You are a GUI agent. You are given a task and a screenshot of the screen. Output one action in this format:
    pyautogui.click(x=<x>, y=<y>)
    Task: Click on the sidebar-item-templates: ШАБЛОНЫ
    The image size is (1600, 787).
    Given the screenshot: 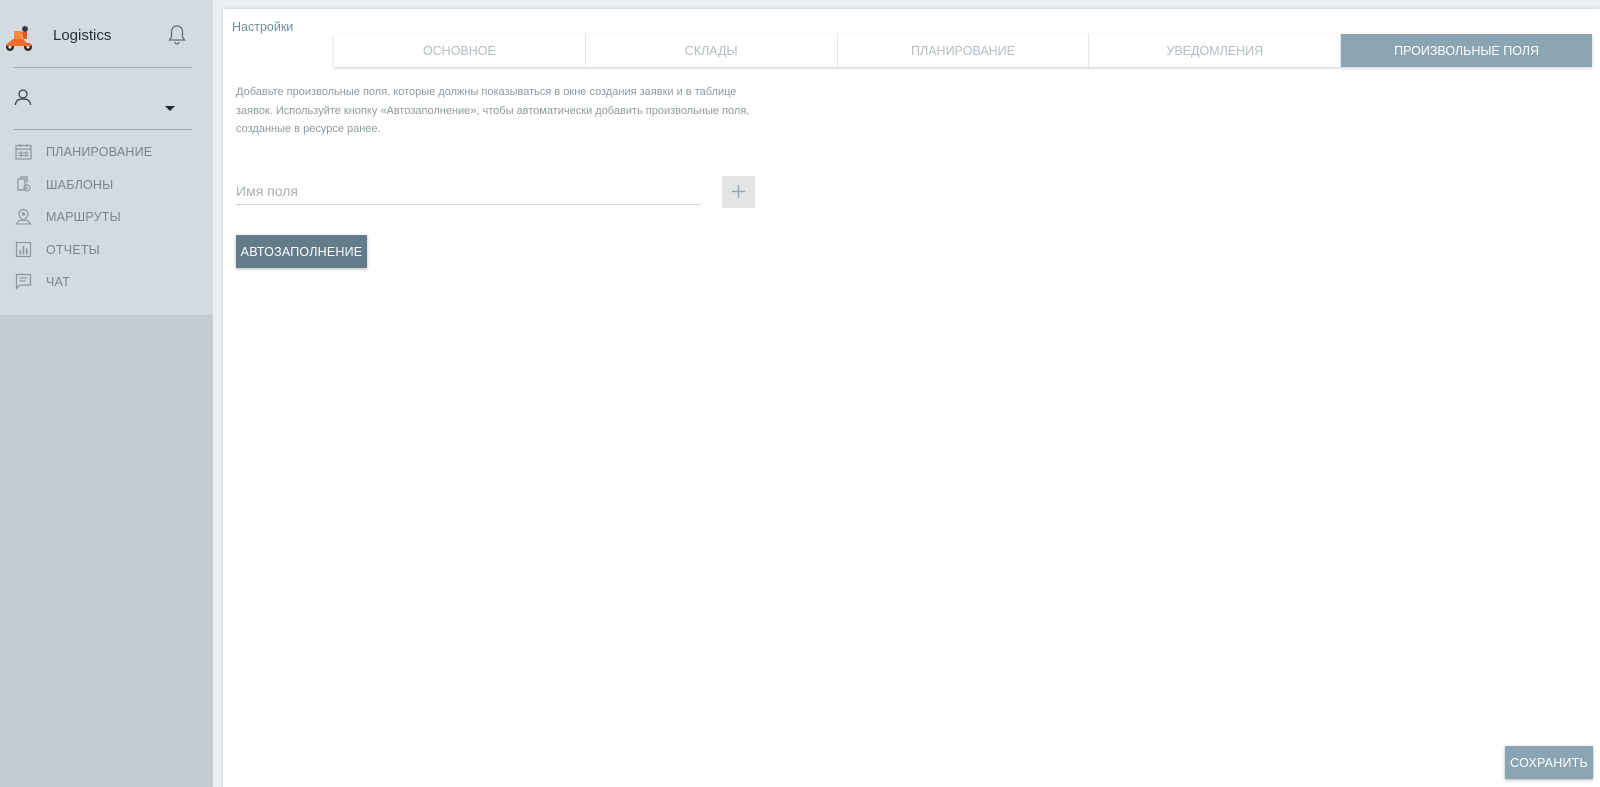 What is the action you would take?
    pyautogui.click(x=106, y=185)
    